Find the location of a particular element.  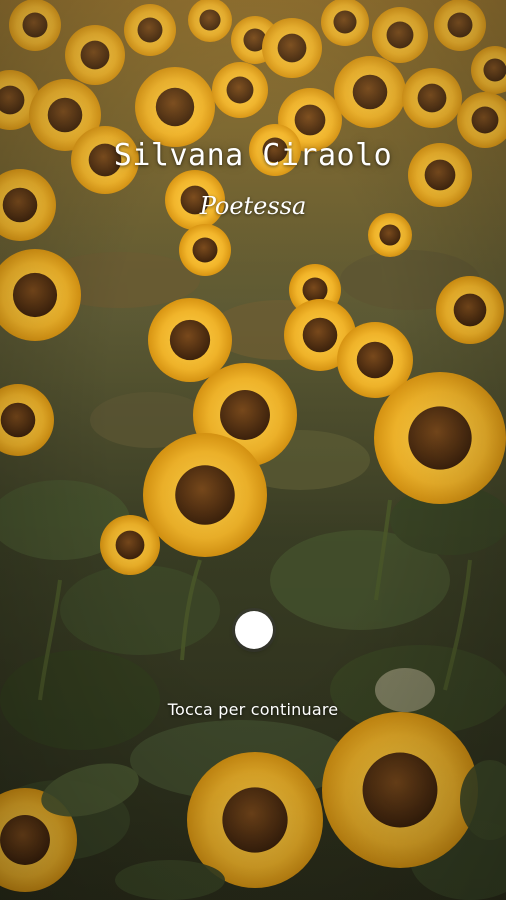

continue-prompt: Tocca per continuare is located at coordinates (253, 709).